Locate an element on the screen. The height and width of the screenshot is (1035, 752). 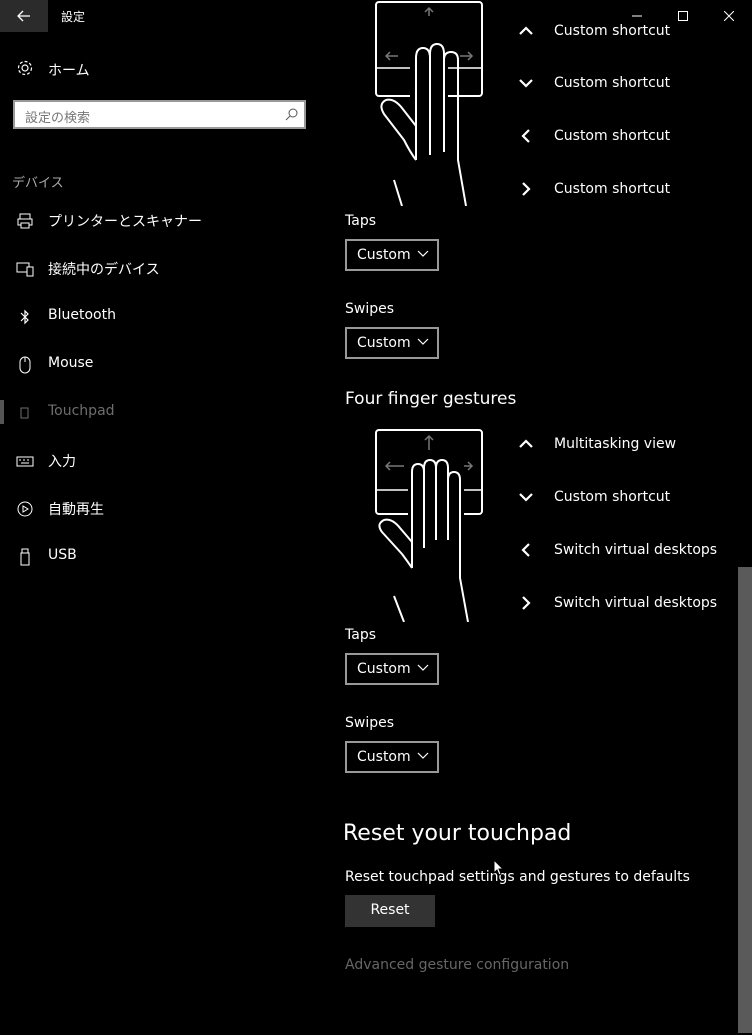
four-finger-heading: Four finger gestures is located at coordinates (431, 399).